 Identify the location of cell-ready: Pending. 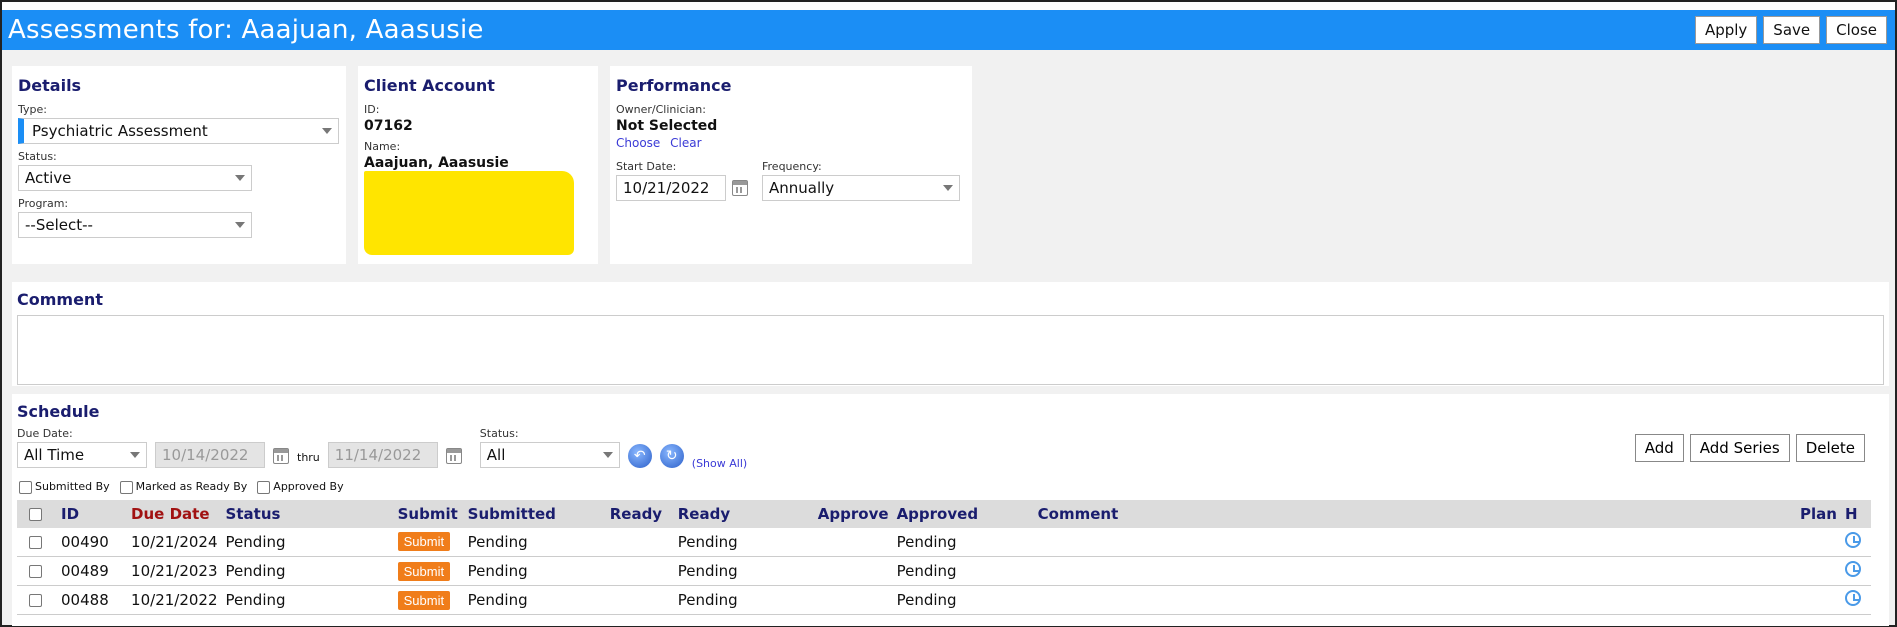
(707, 571).